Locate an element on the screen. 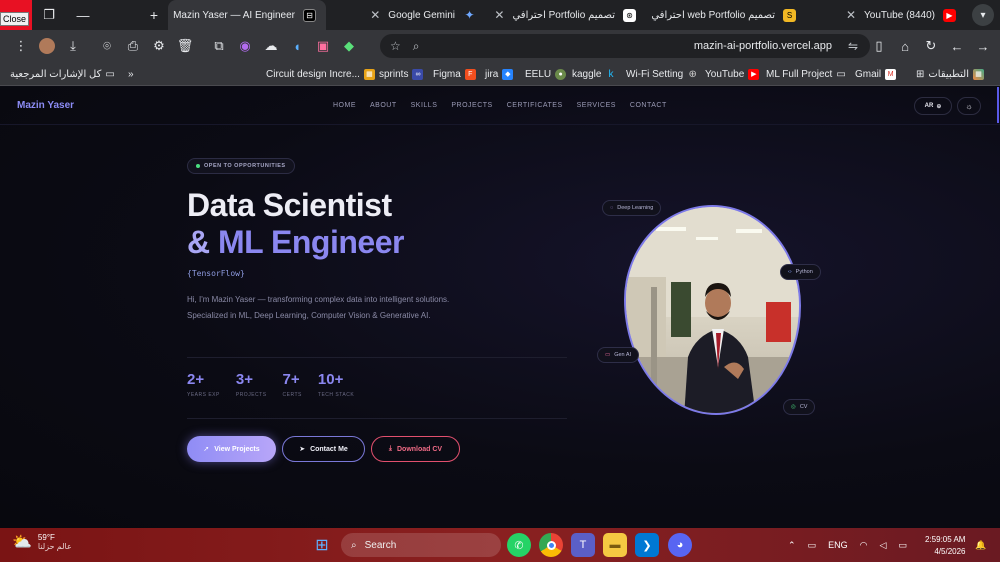  sun-icon: ☼ is located at coordinates (969, 106).